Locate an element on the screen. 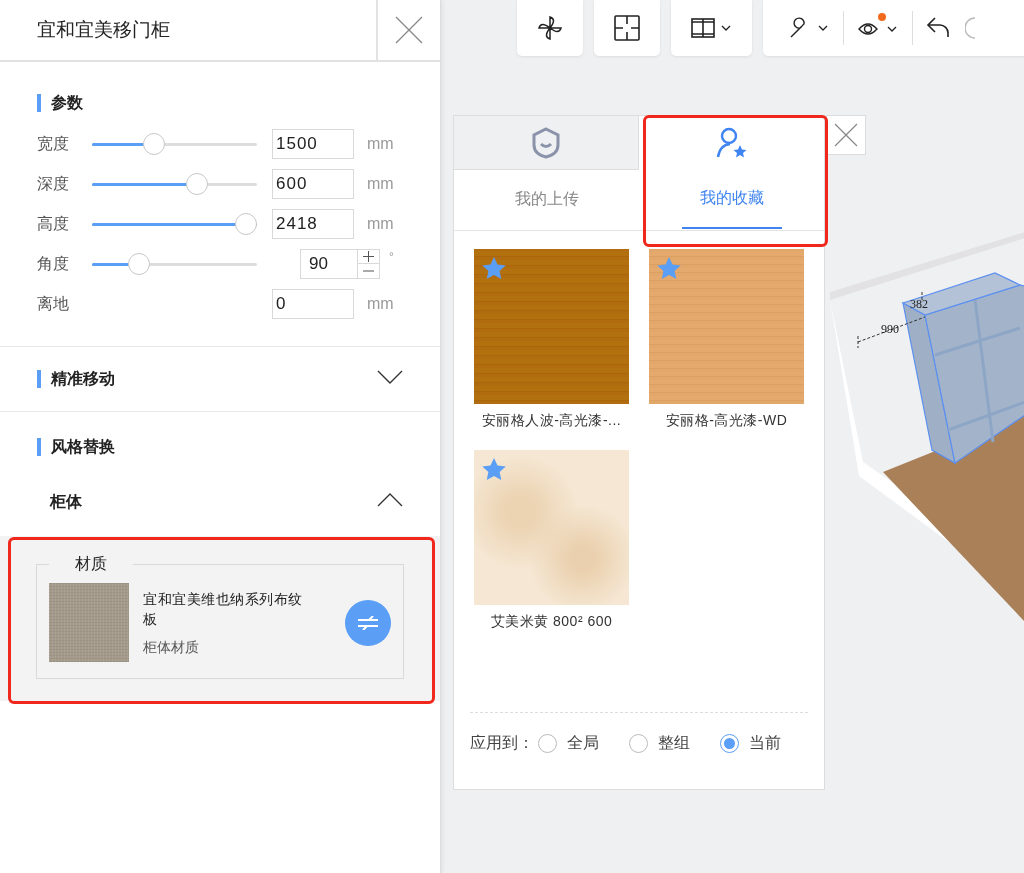 This screenshot has width=1024, height=873. swap-arrows-icon is located at coordinates (368, 622).